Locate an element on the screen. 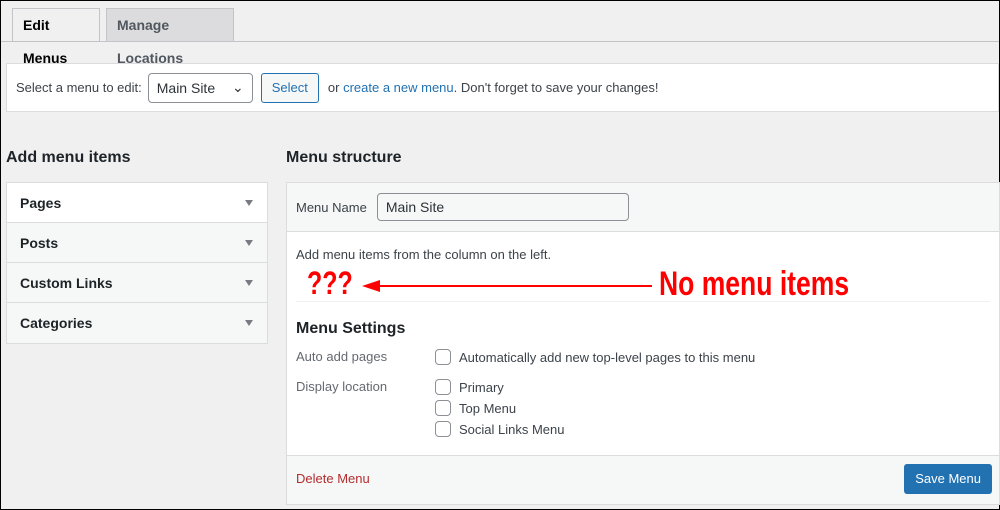  accordion-pages: Pages is located at coordinates (137, 203).